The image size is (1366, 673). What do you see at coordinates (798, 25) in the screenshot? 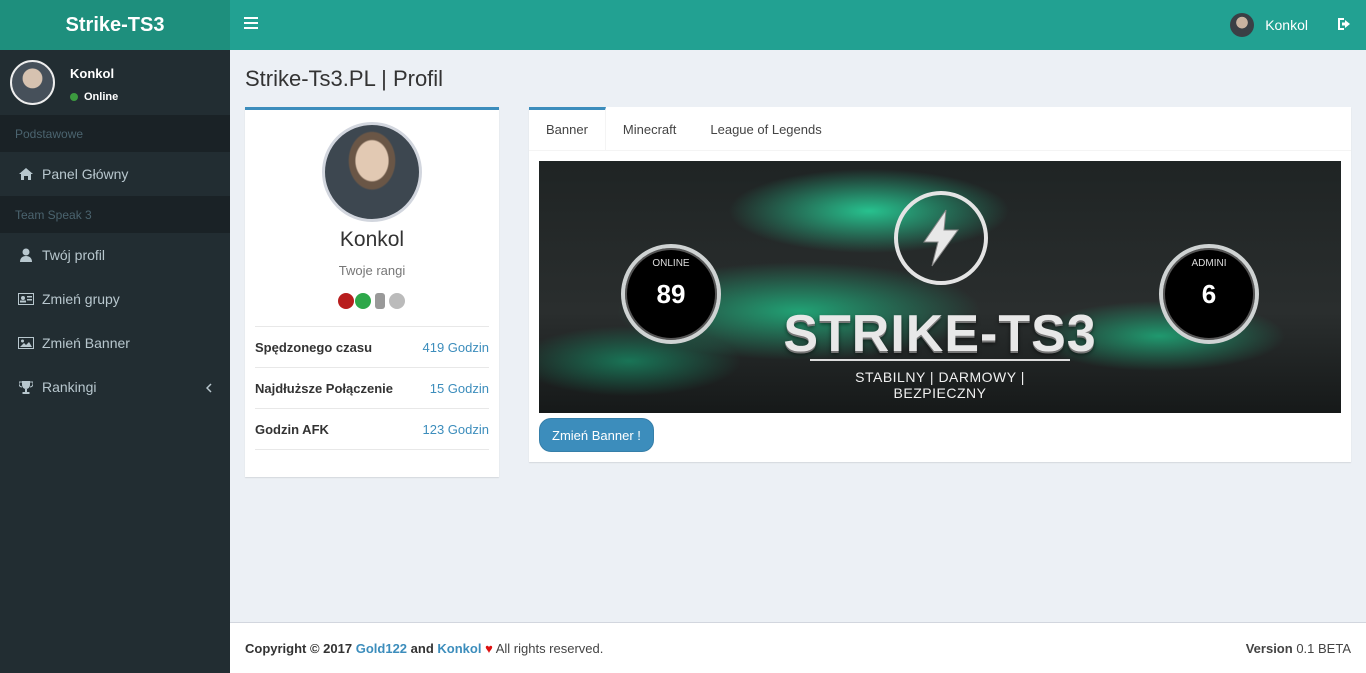
I see `top-navbar: Konkol` at bounding box center [798, 25].